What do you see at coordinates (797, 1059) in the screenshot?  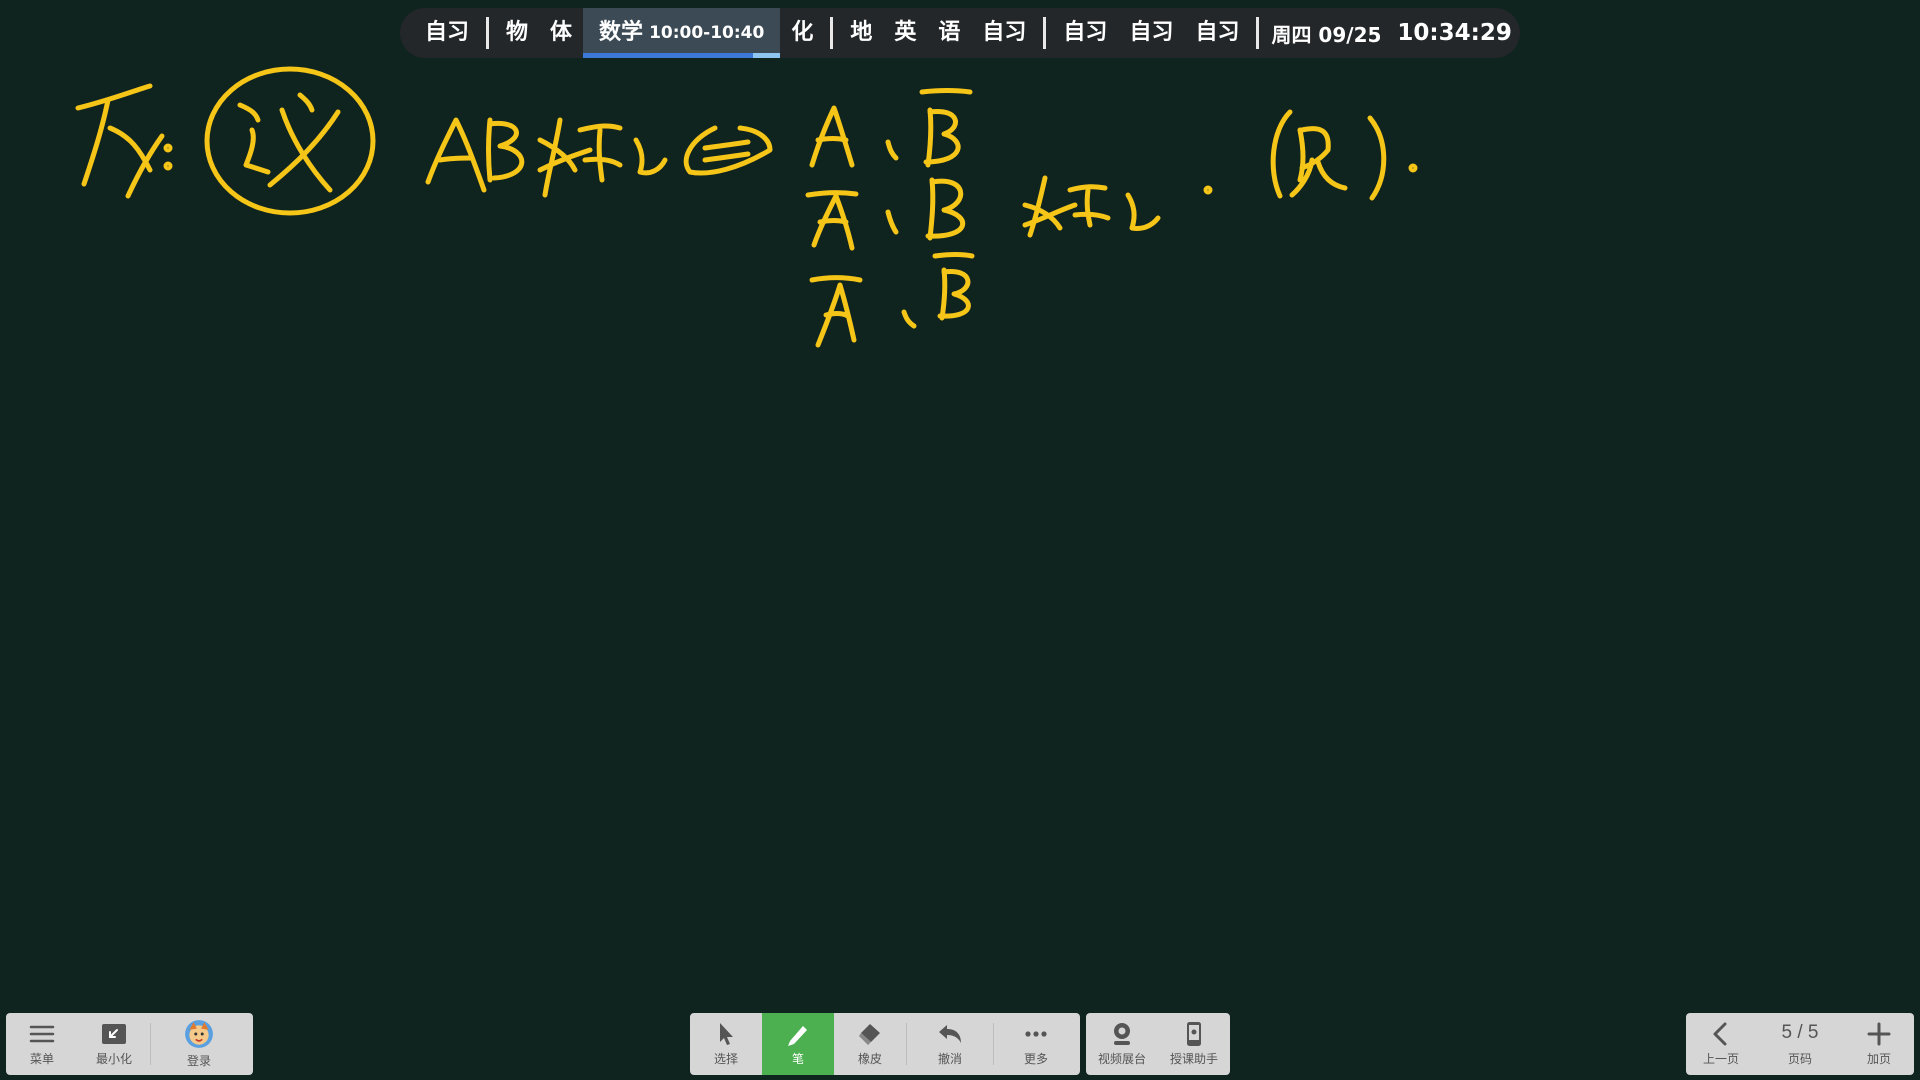 I see `pen-tool-label: 笔` at bounding box center [797, 1059].